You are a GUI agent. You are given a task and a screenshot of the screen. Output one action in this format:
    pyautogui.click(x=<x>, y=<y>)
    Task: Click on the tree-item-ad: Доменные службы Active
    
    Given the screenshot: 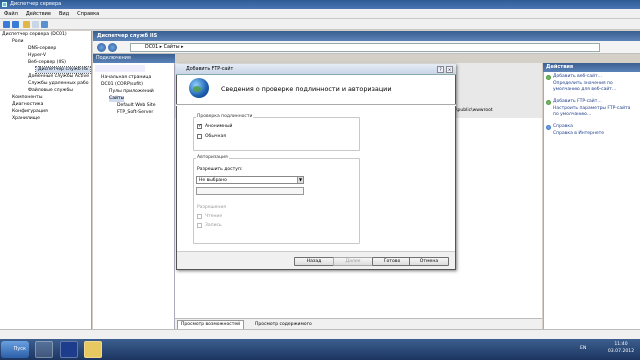 What is the action you would take?
    pyautogui.click(x=58, y=77)
    